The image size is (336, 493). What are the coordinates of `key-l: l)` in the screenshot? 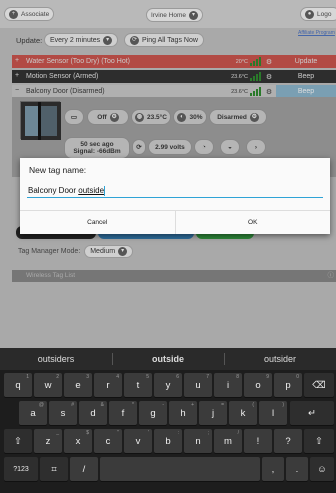 It's located at (273, 413).